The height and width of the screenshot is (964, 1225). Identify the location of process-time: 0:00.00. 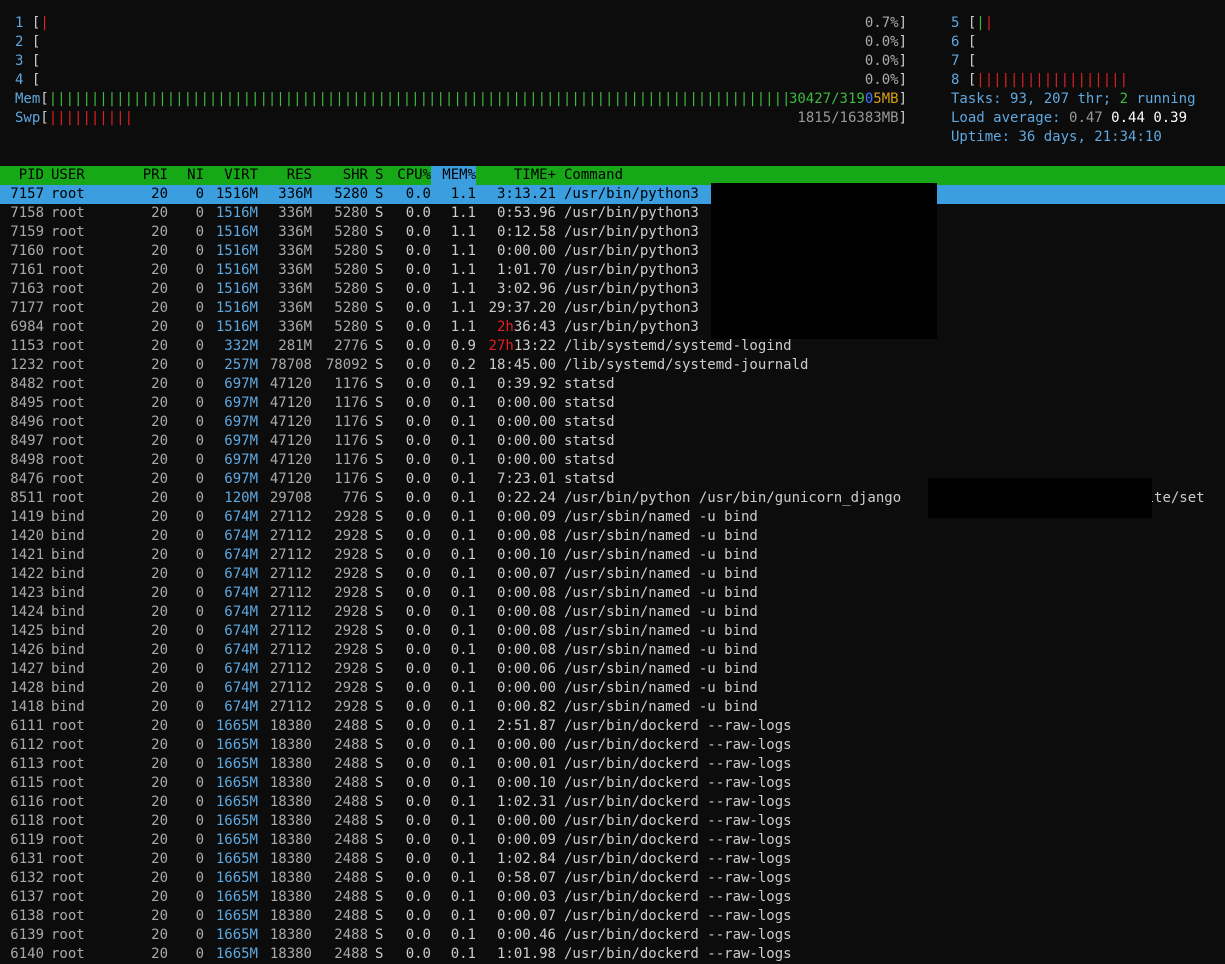
(526, 422).